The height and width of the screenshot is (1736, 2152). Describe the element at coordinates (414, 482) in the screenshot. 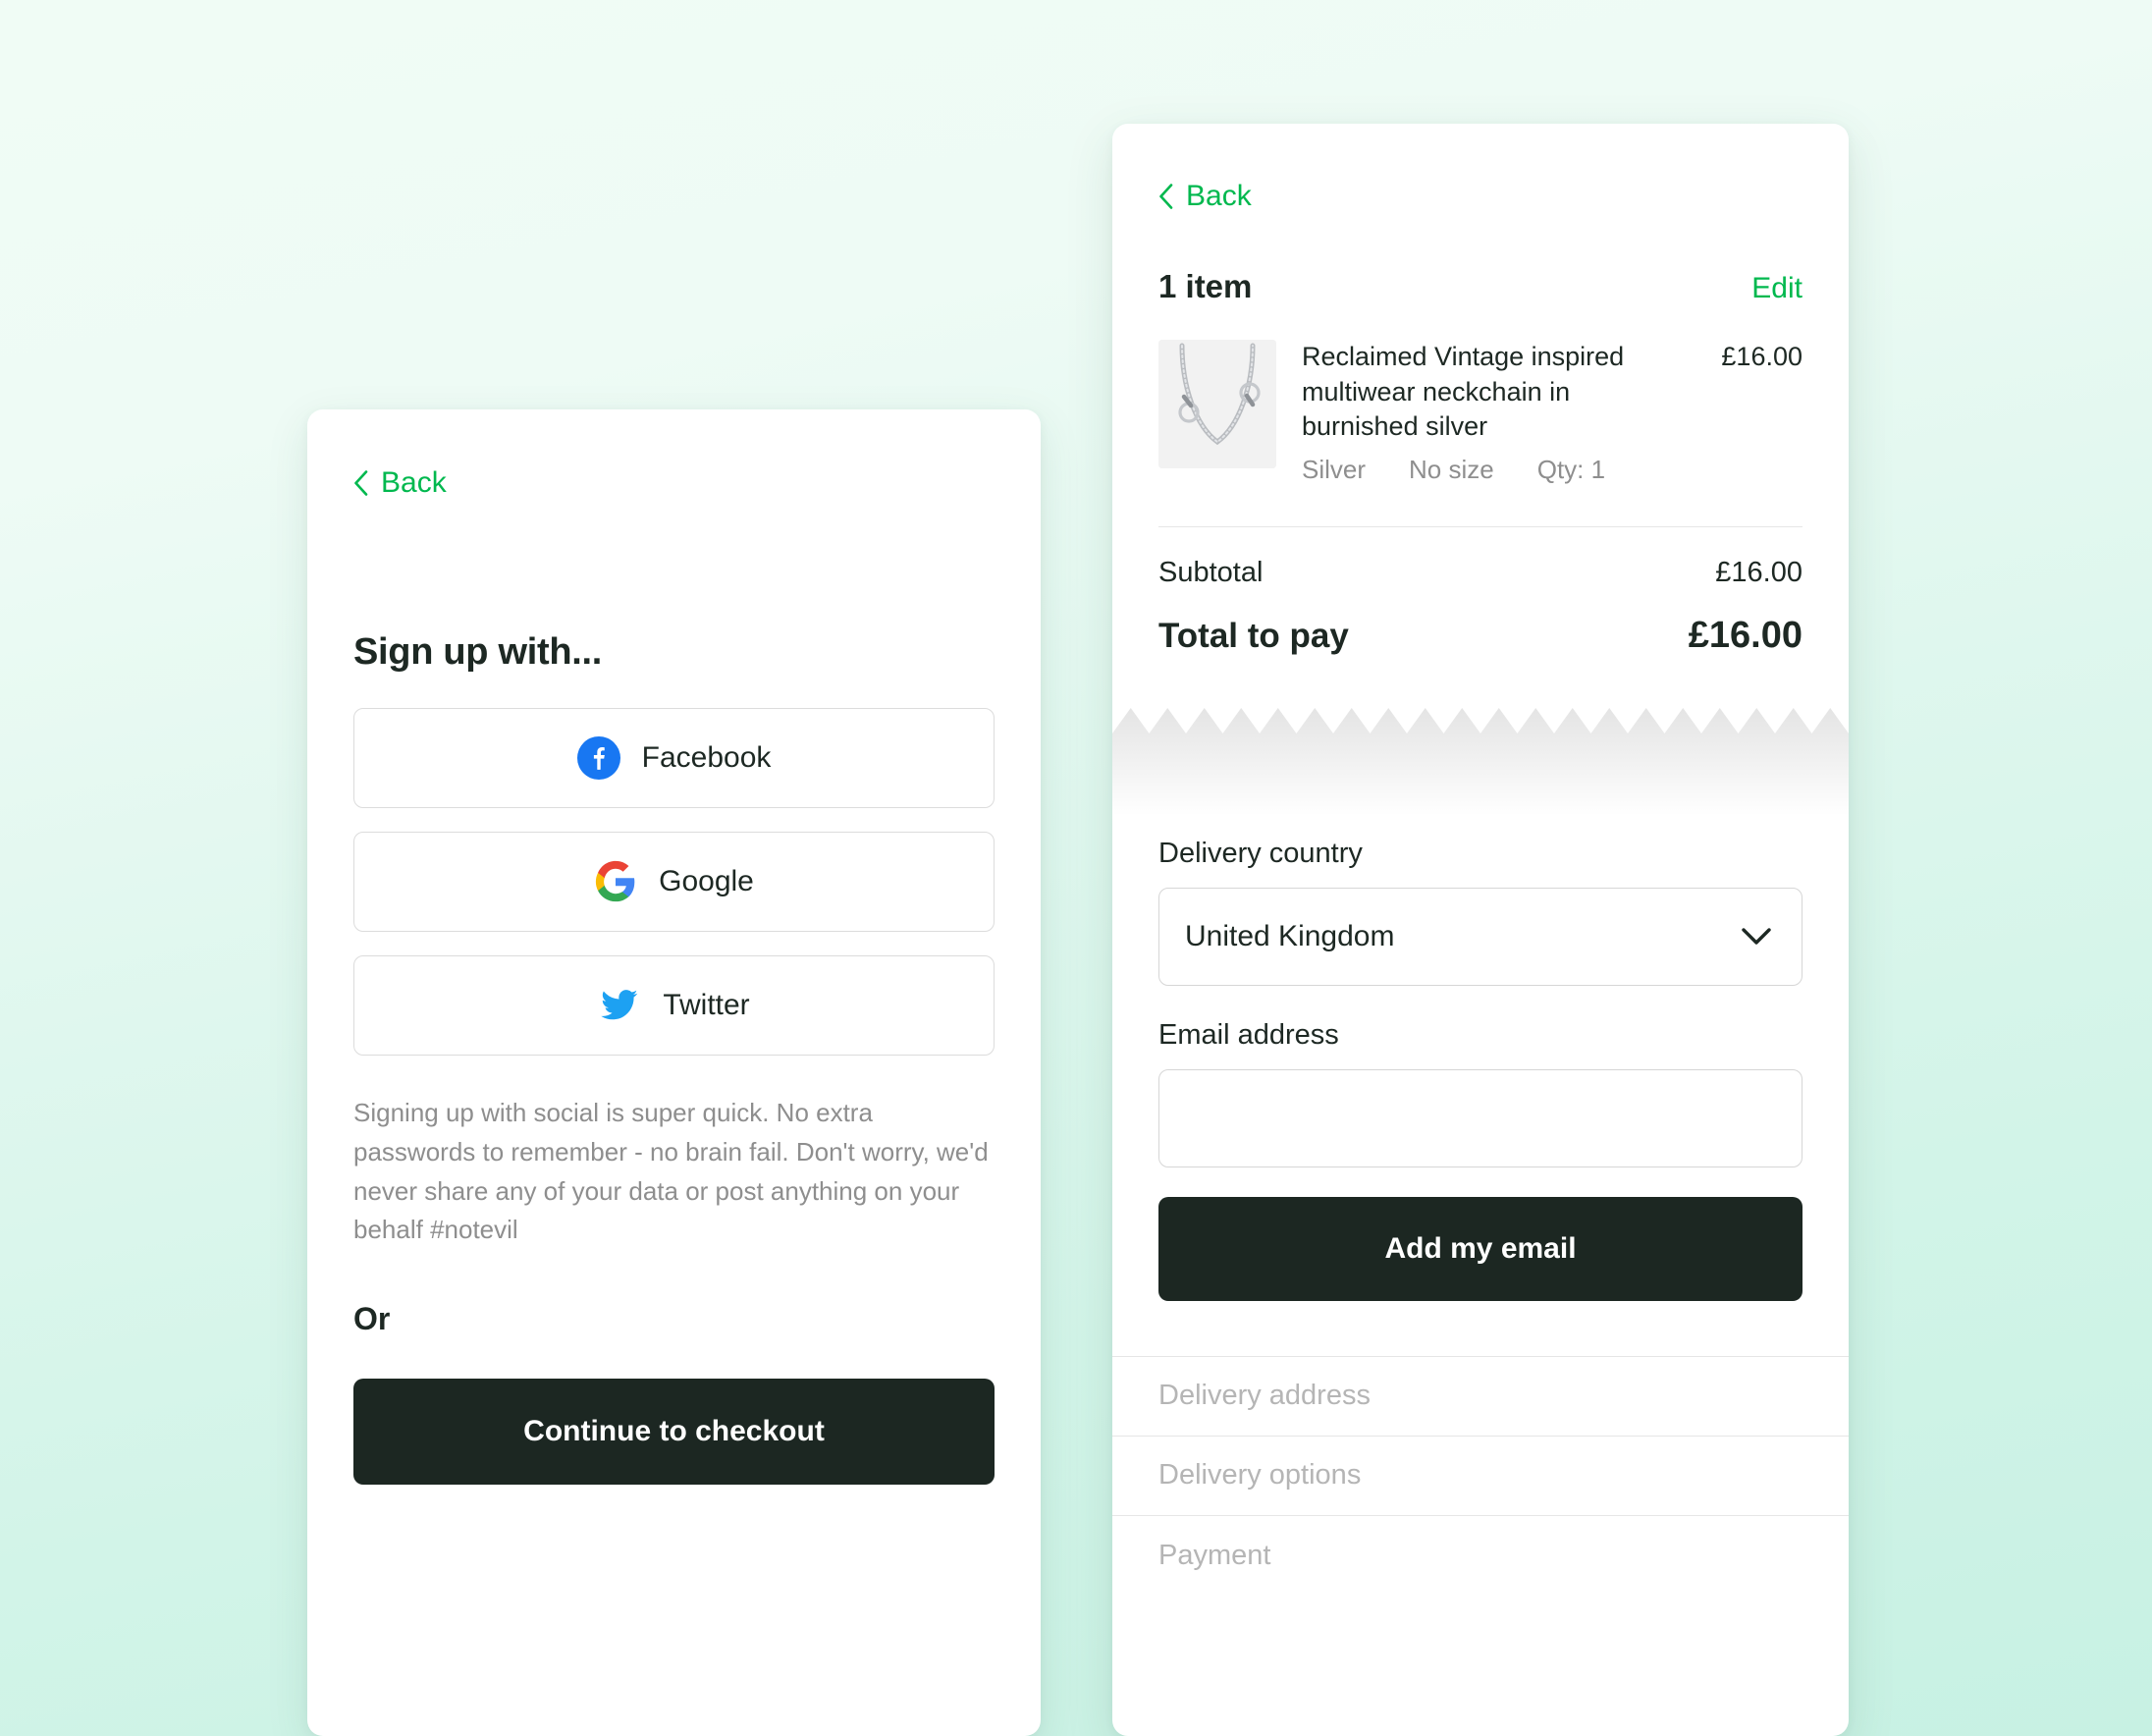

I see `signup-back-label: Back` at that location.